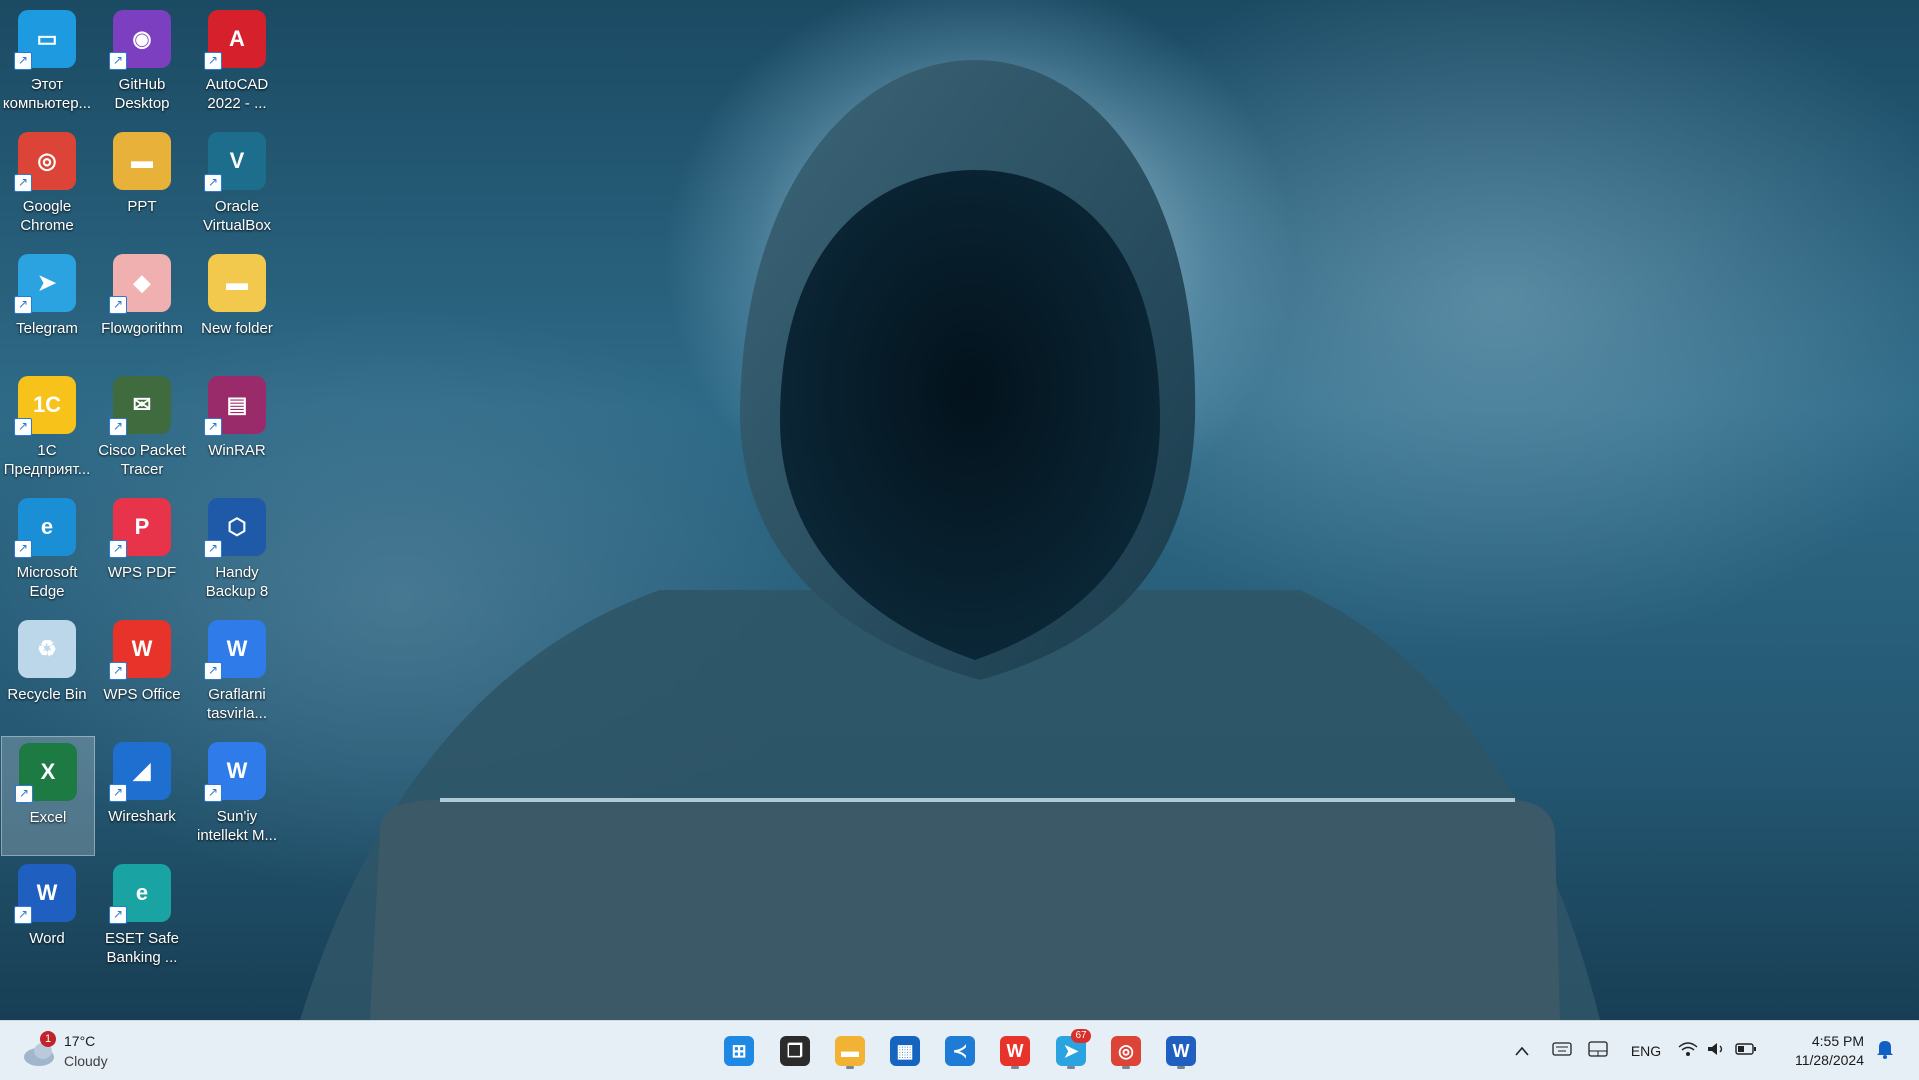 This screenshot has height=1080, width=1919. What do you see at coordinates (142, 673) in the screenshot?
I see `desktop-icon: W ↗ WPS Office` at bounding box center [142, 673].